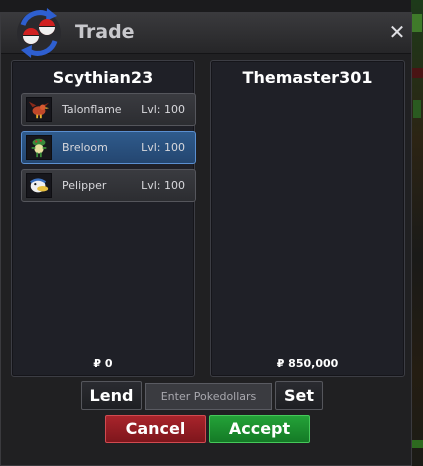  Describe the element at coordinates (103, 77) in the screenshot. I see `my-player-name: Scythian23` at that location.